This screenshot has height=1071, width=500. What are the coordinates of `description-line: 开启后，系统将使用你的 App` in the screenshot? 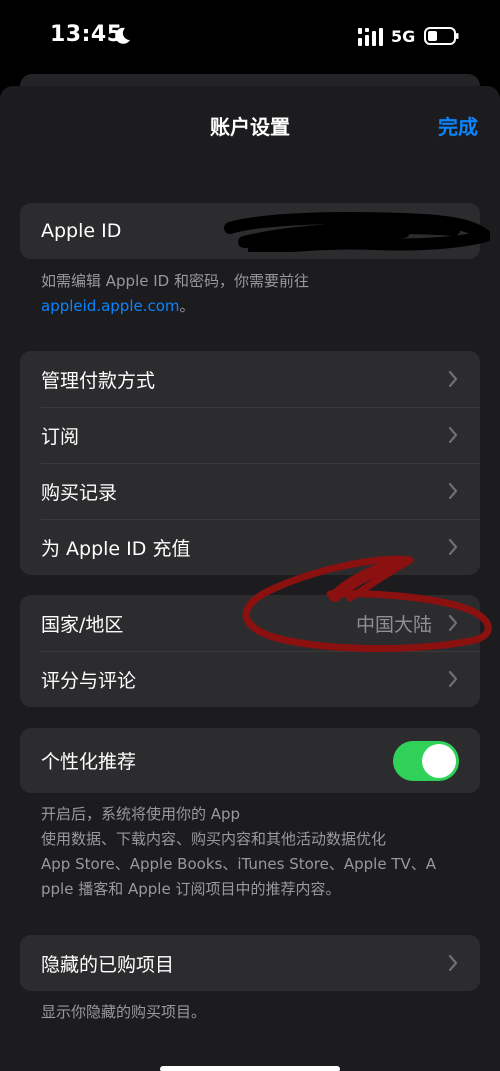 It's located at (141, 814).